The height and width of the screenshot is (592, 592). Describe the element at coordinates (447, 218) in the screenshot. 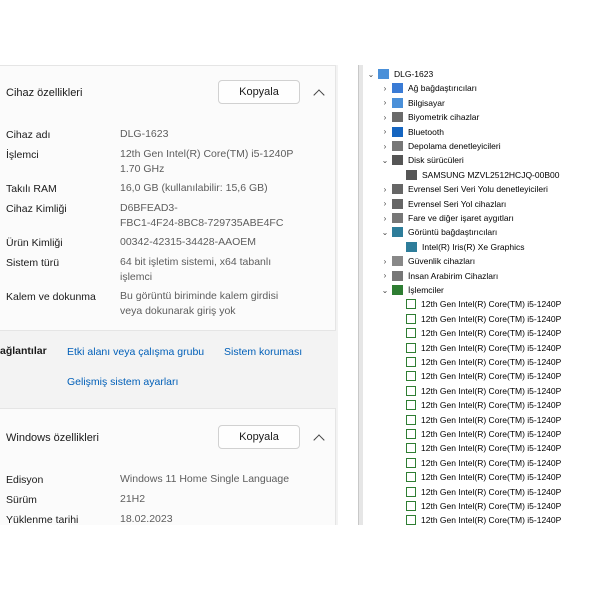

I see `tree-category: › Fare ve diğer işaret aygıtları` at that location.